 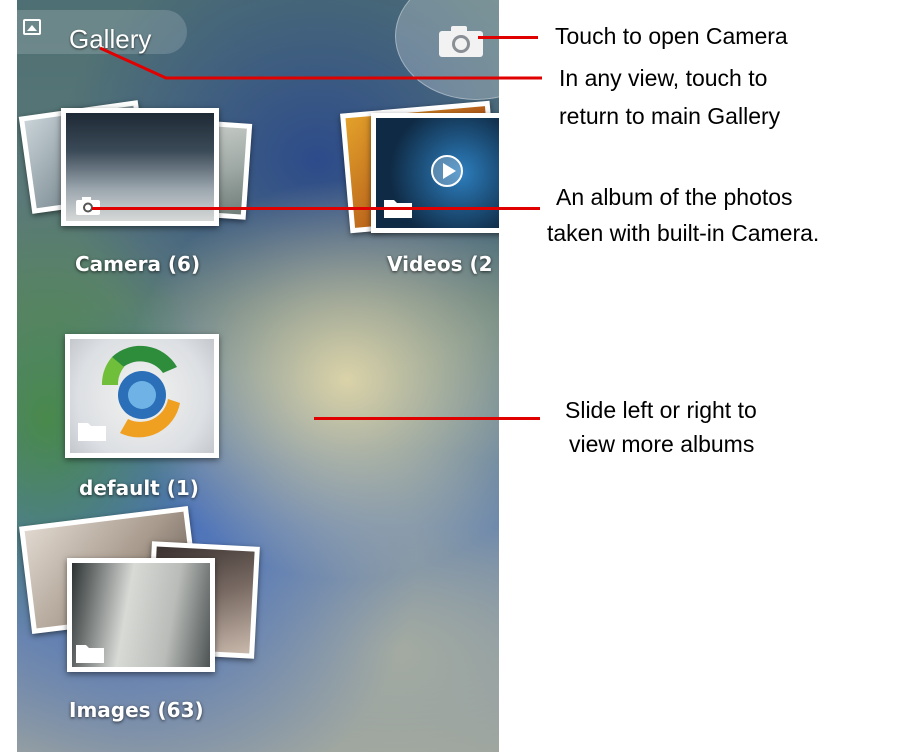 What do you see at coordinates (670, 116) in the screenshot?
I see `gallery-annotation-line2: return to main Gallery` at bounding box center [670, 116].